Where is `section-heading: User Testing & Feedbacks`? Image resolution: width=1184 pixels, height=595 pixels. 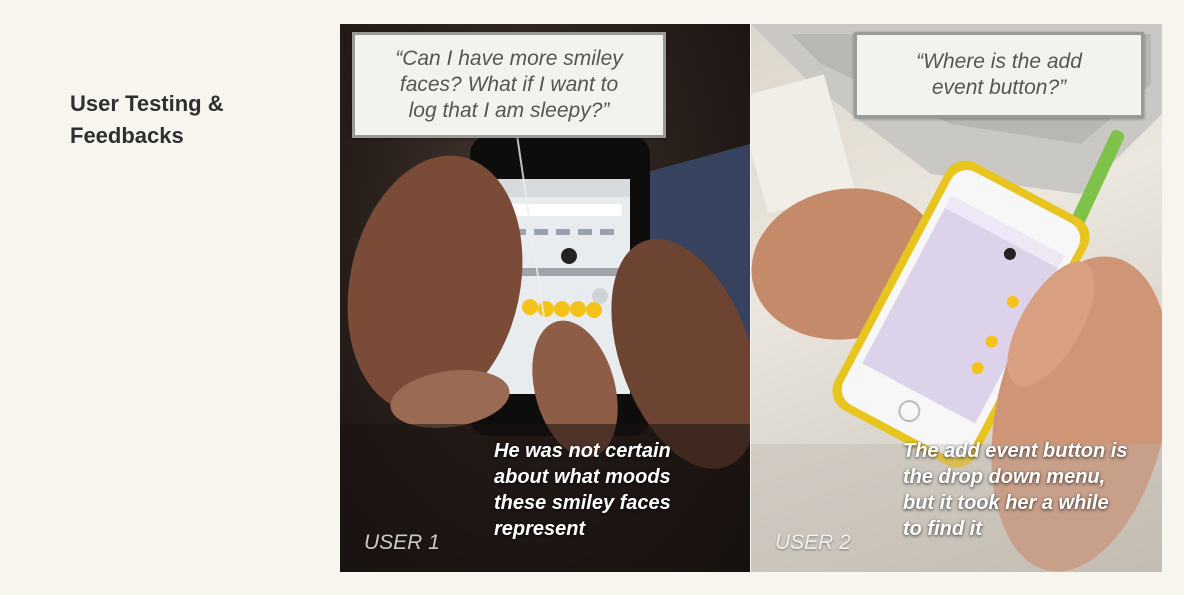 section-heading: User Testing & Feedbacks is located at coordinates (147, 119).